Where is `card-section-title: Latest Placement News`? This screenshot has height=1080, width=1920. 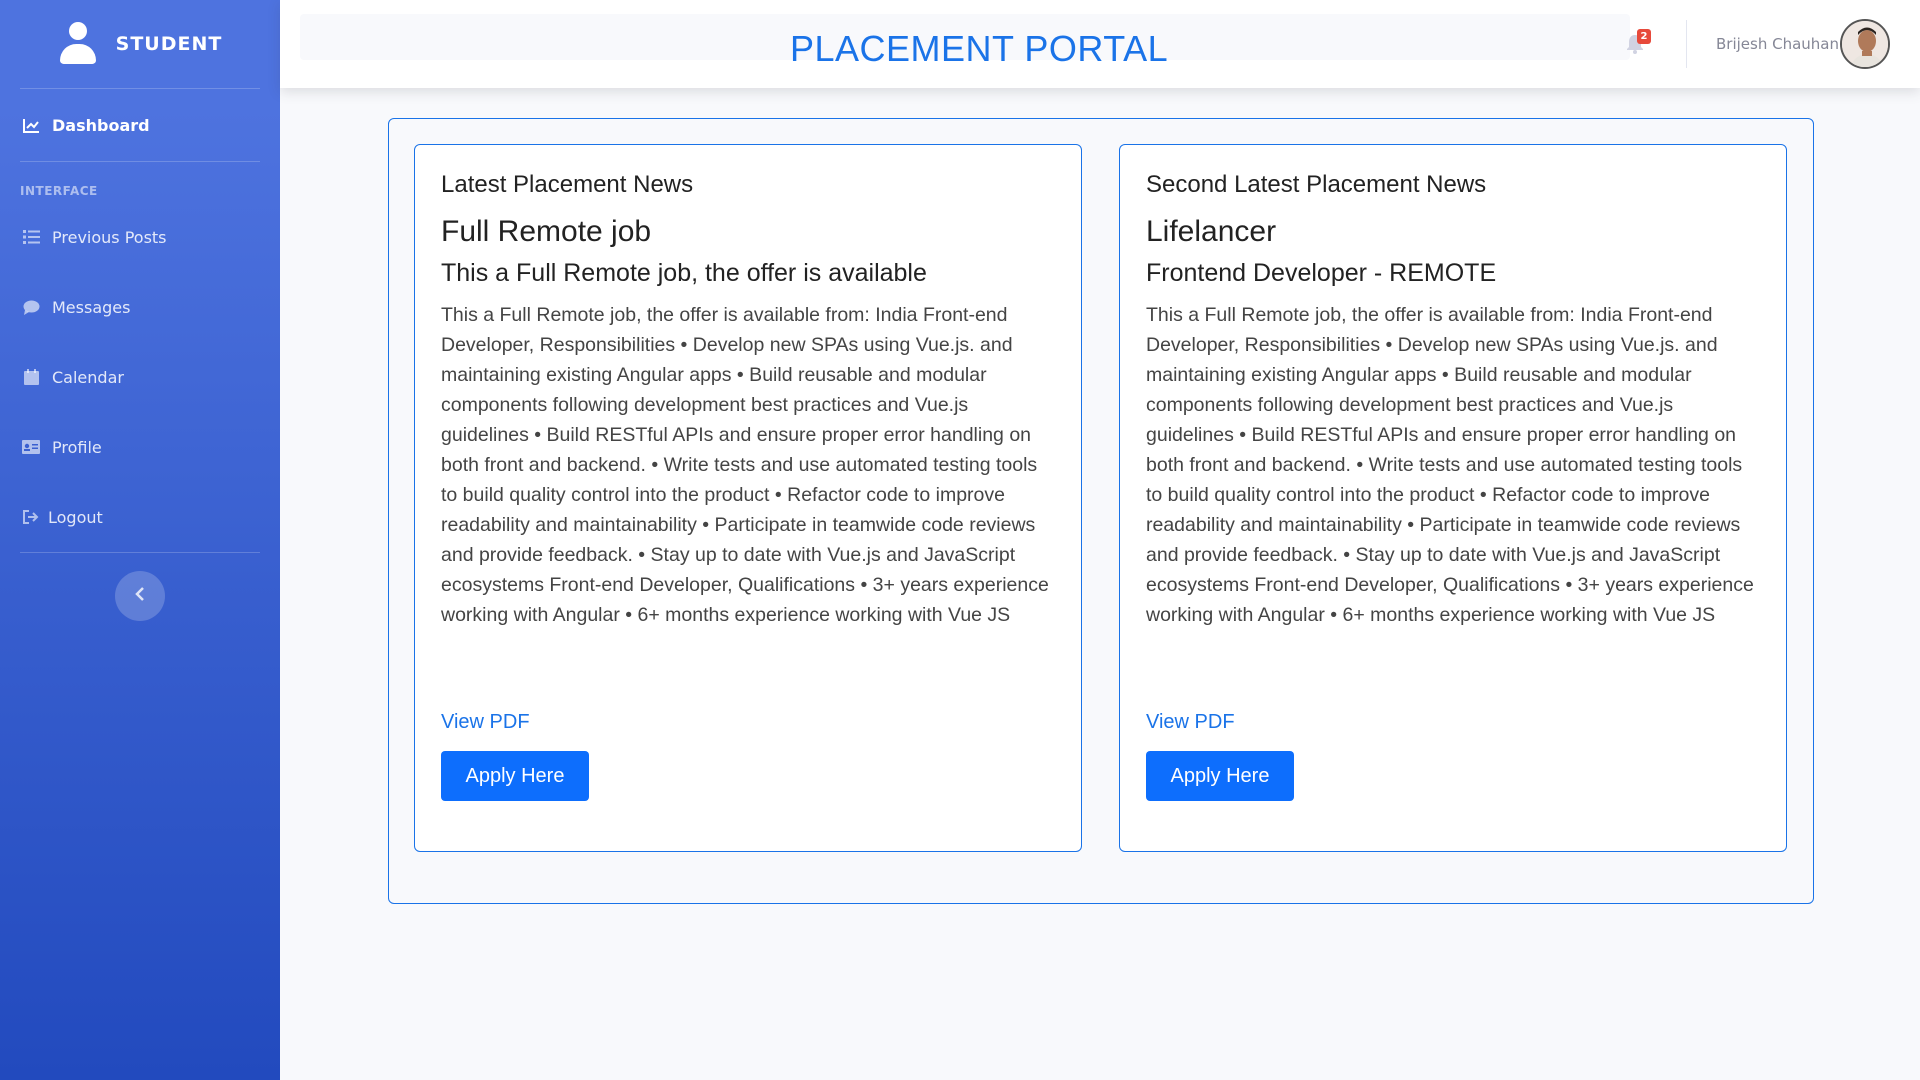
card-section-title: Latest Placement News is located at coordinates (567, 184).